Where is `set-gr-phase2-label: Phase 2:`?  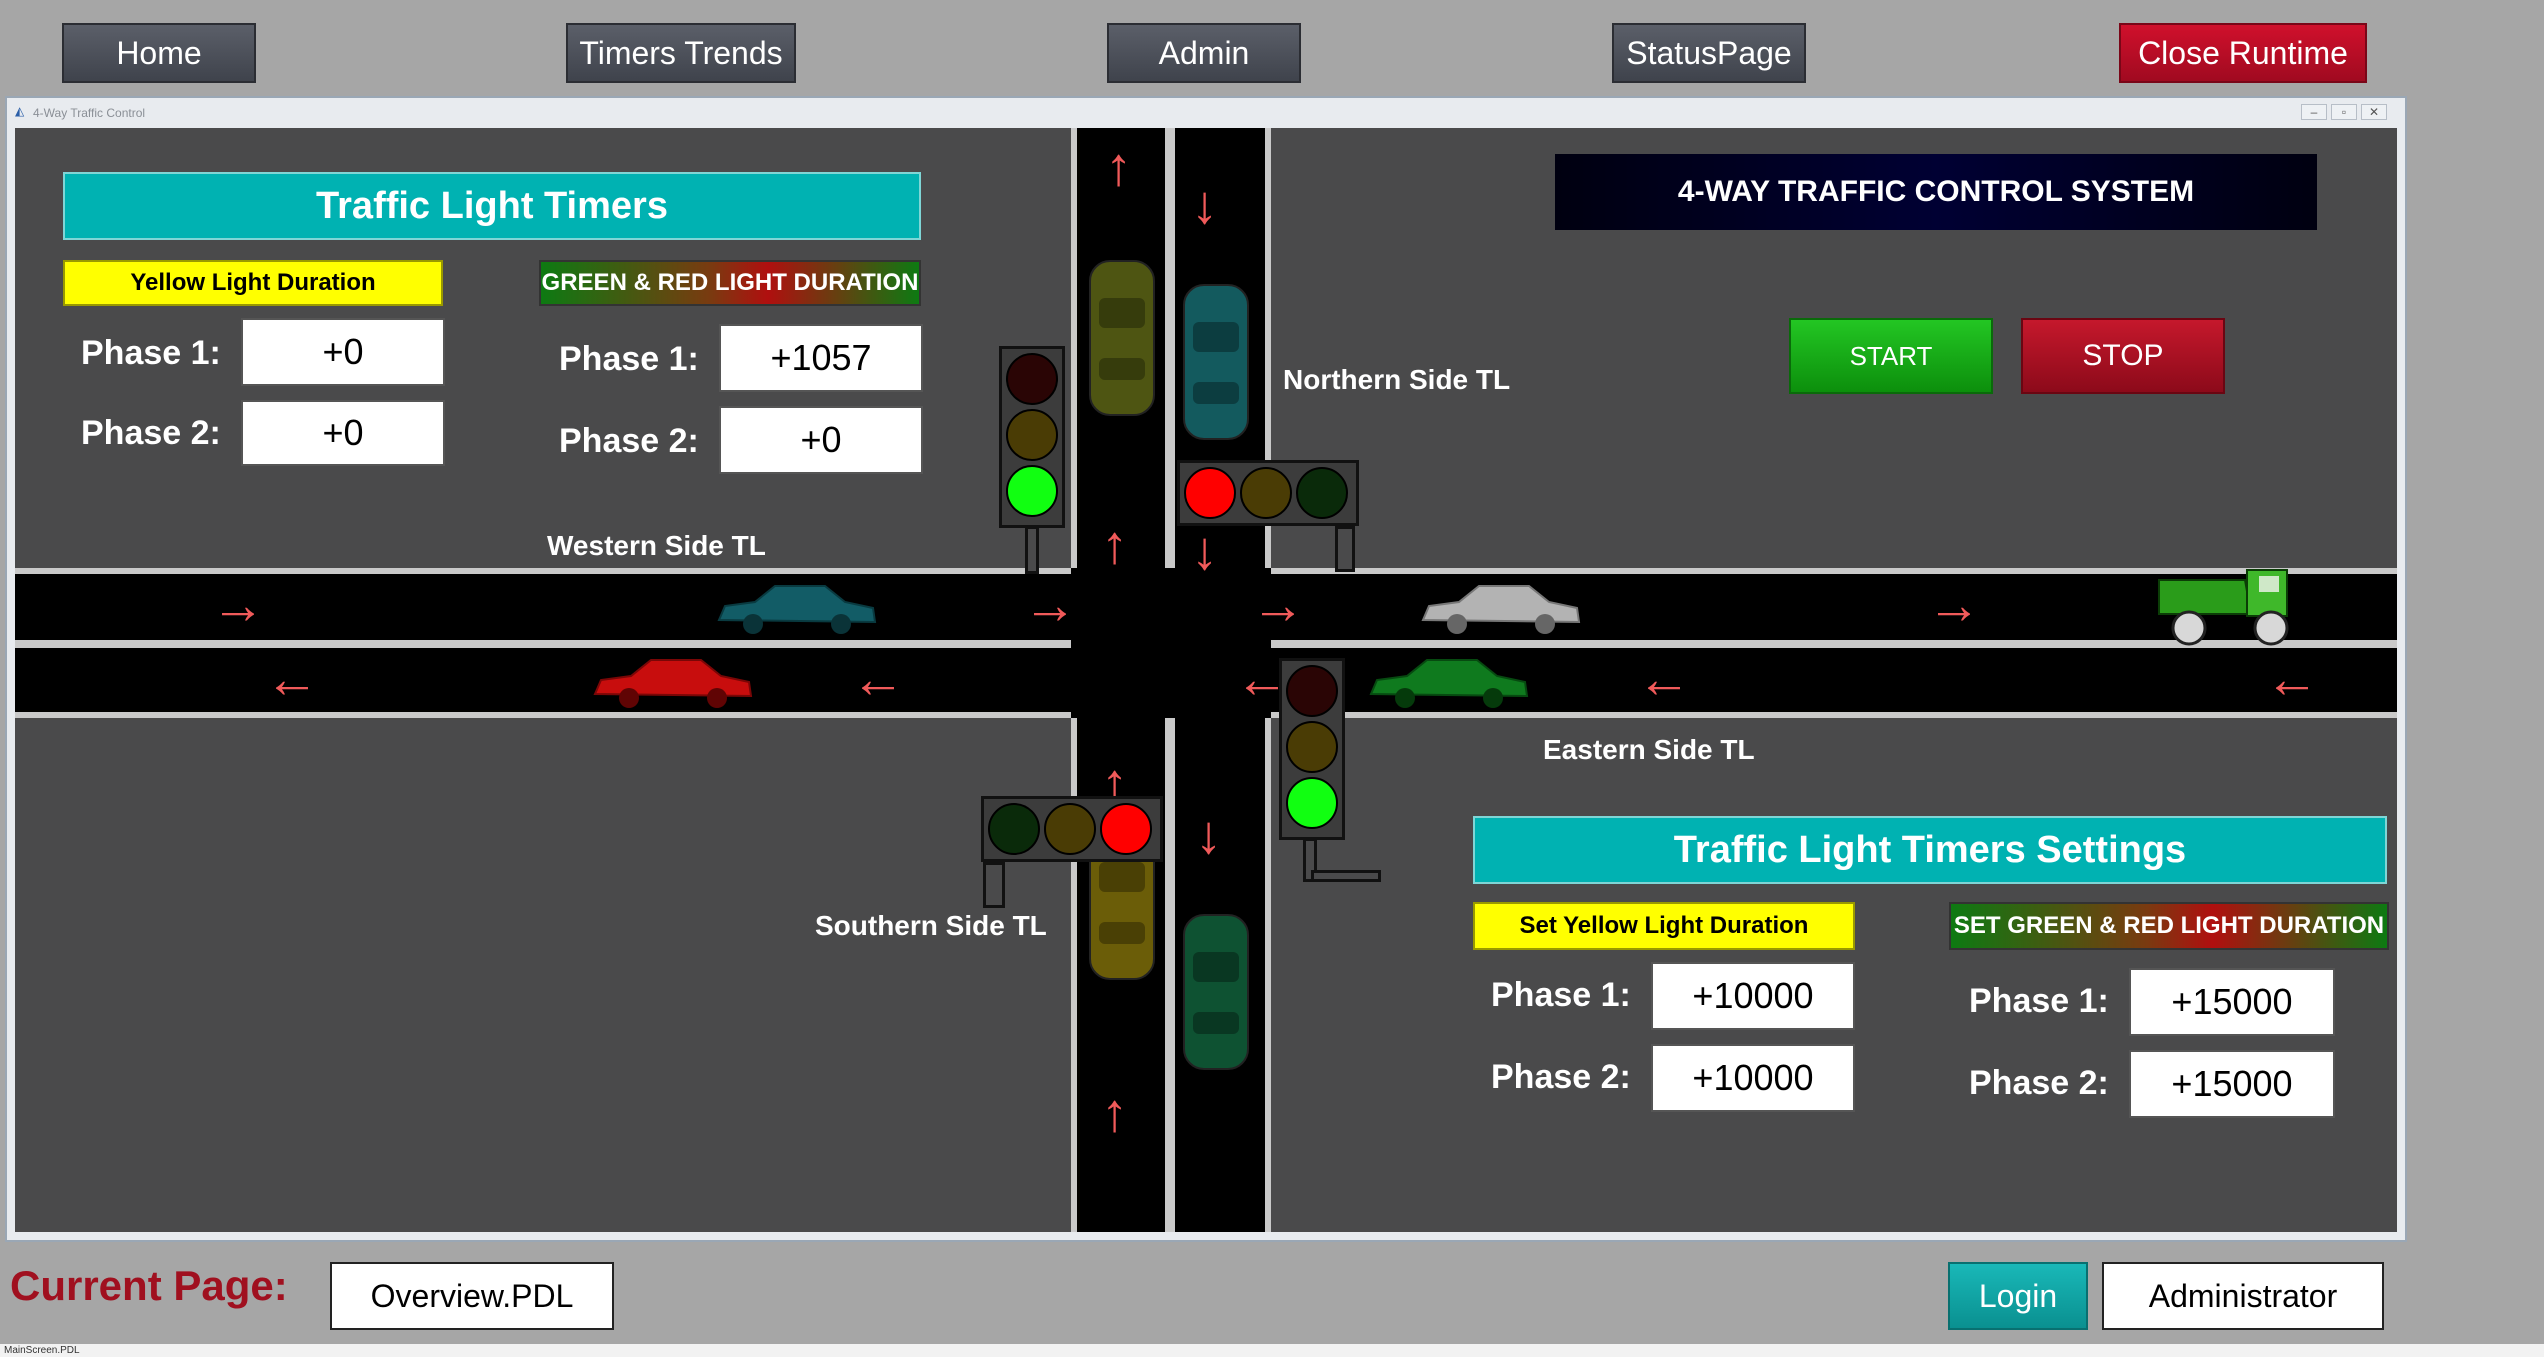
set-gr-phase2-label: Phase 2: is located at coordinates (2039, 1083).